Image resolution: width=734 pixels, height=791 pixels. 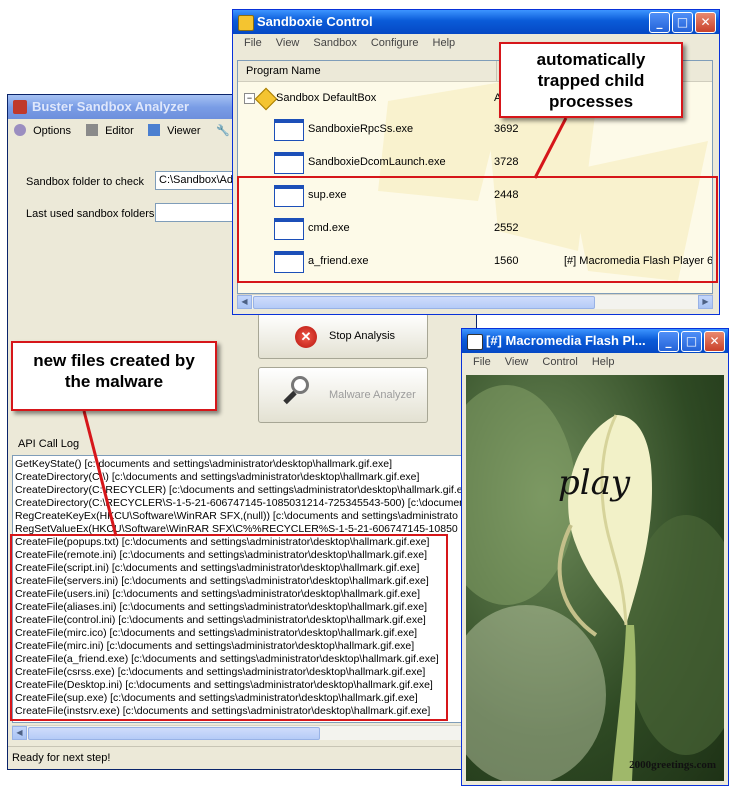 What do you see at coordinates (361, 129) in the screenshot?
I see `process-name: SandboxieRpcSs.exe` at bounding box center [361, 129].